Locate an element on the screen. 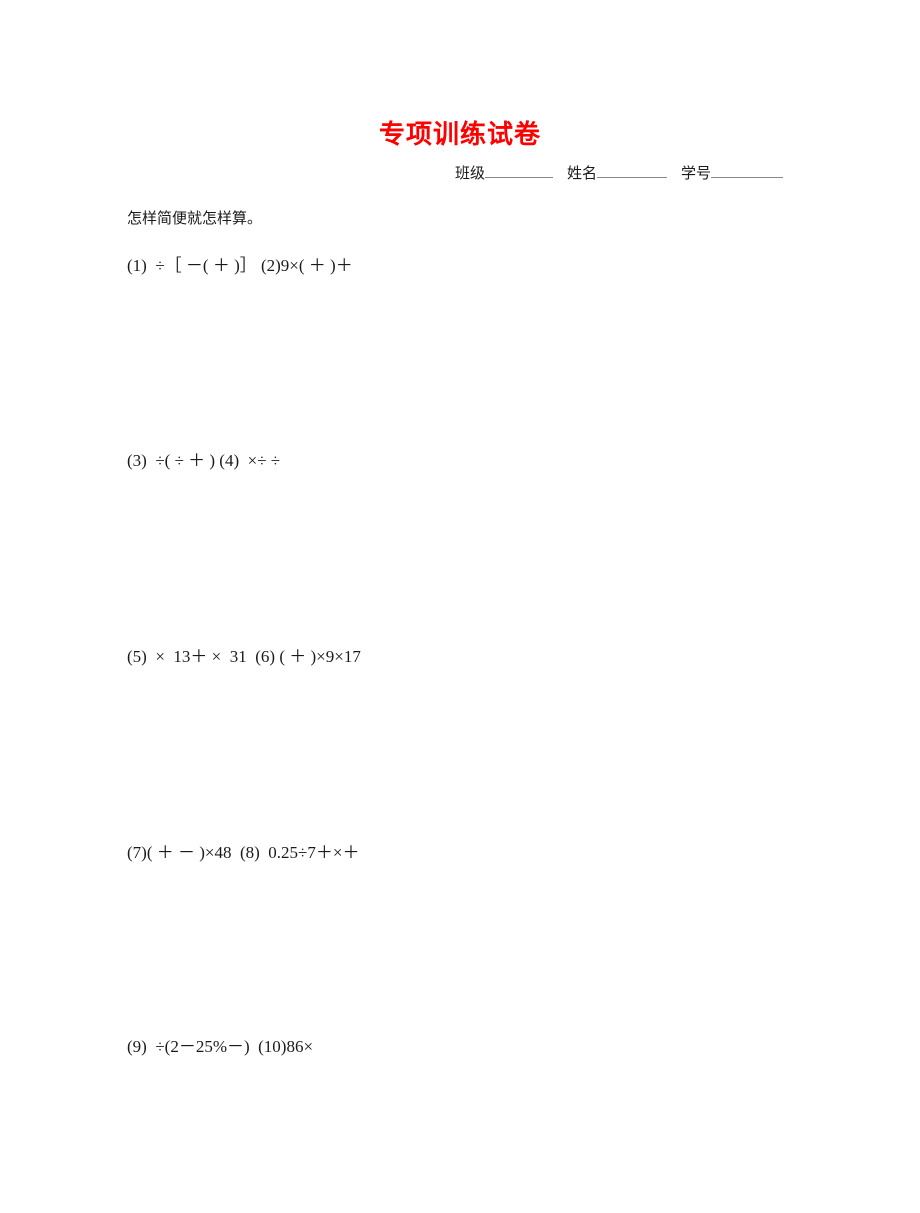 The image size is (920, 1213). student-field-number: 学号 is located at coordinates (732, 173).